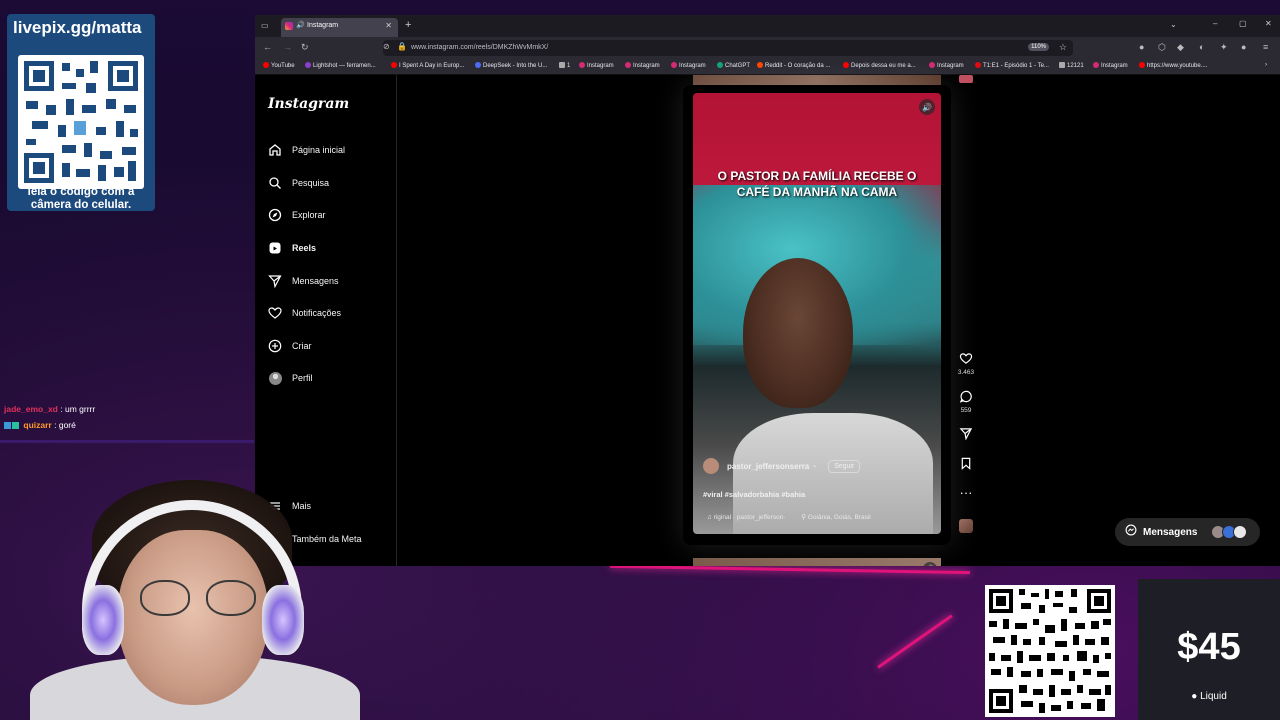 This screenshot has height=720, width=1280. What do you see at coordinates (308, 65) in the screenshot?
I see `lightshot-icon` at bounding box center [308, 65].